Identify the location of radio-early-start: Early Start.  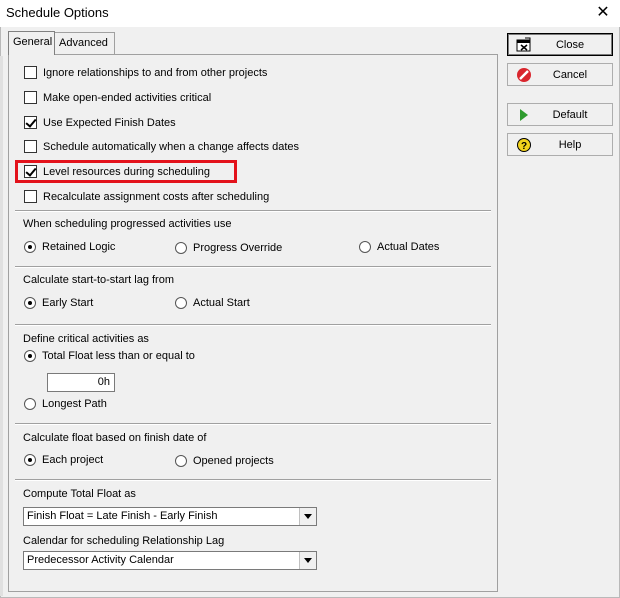
(58, 303).